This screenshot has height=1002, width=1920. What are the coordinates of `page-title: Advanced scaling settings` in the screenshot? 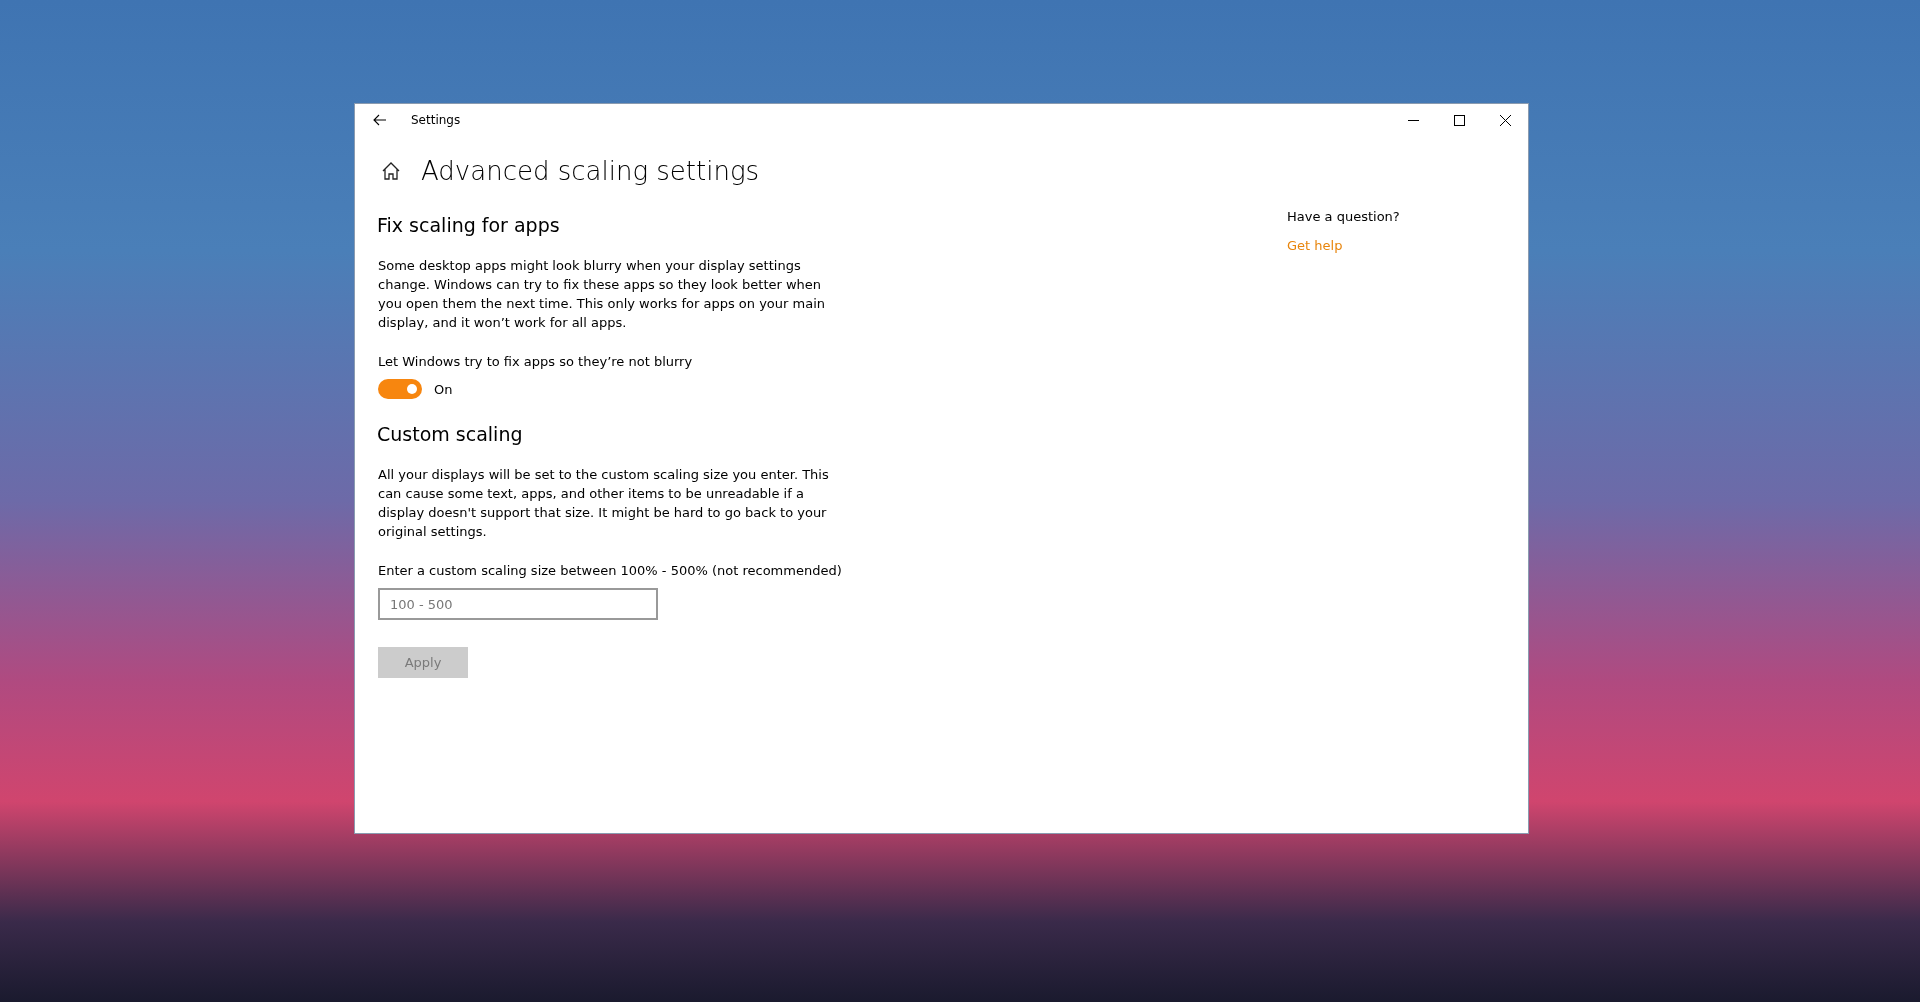 It's located at (590, 171).